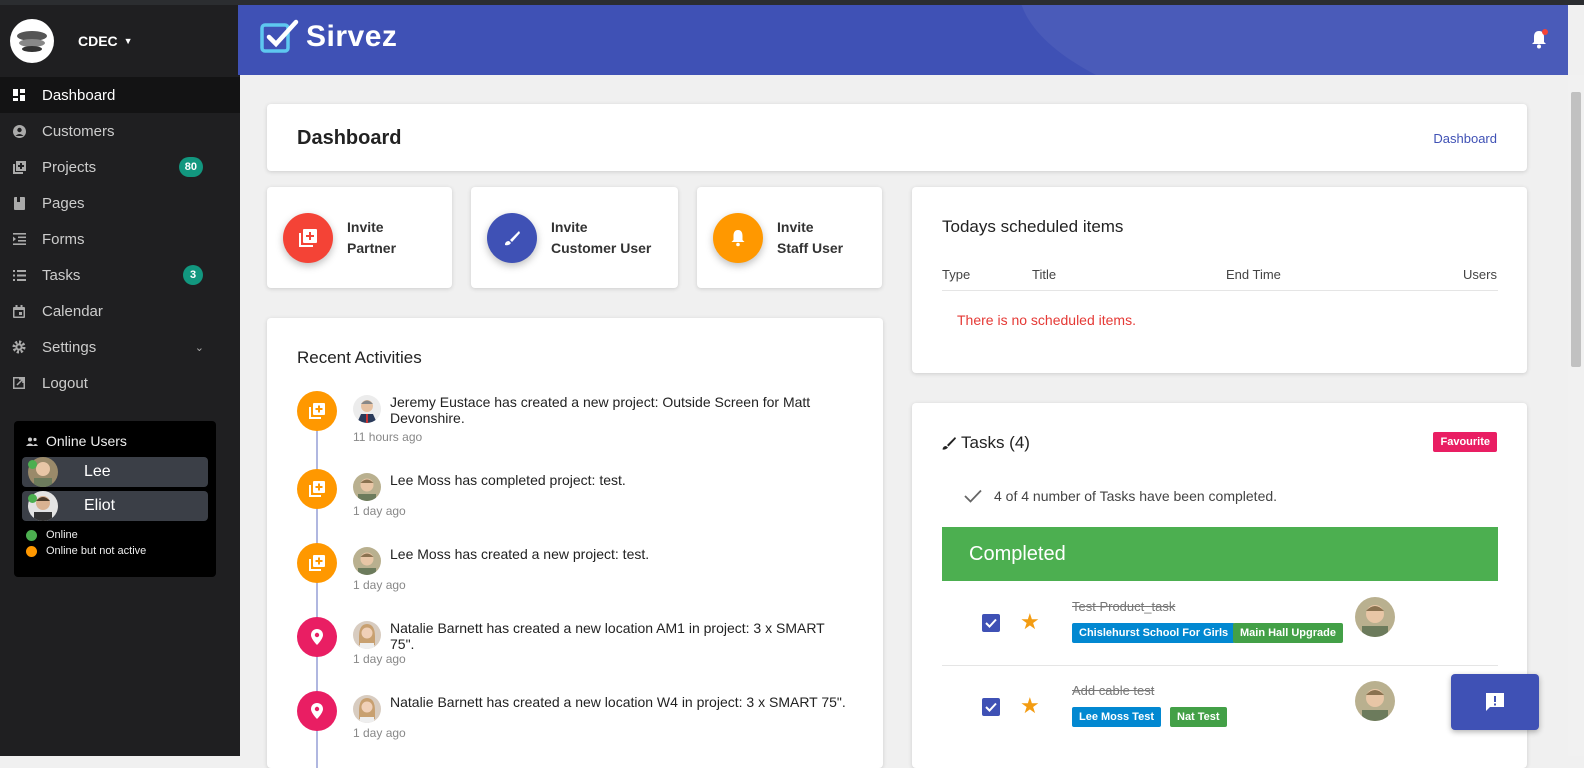  What do you see at coordinates (120, 41) in the screenshot?
I see `org-switcher: CDEC ▼` at bounding box center [120, 41].